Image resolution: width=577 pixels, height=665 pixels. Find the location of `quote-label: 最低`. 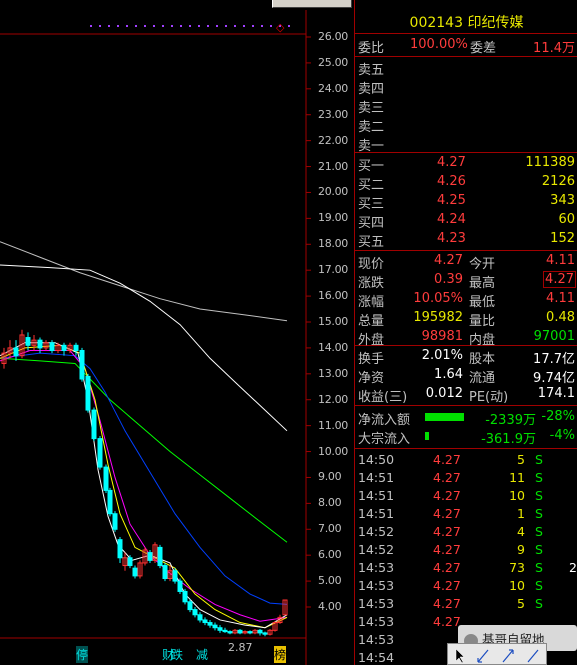

quote-label: 最低 is located at coordinates (482, 302).